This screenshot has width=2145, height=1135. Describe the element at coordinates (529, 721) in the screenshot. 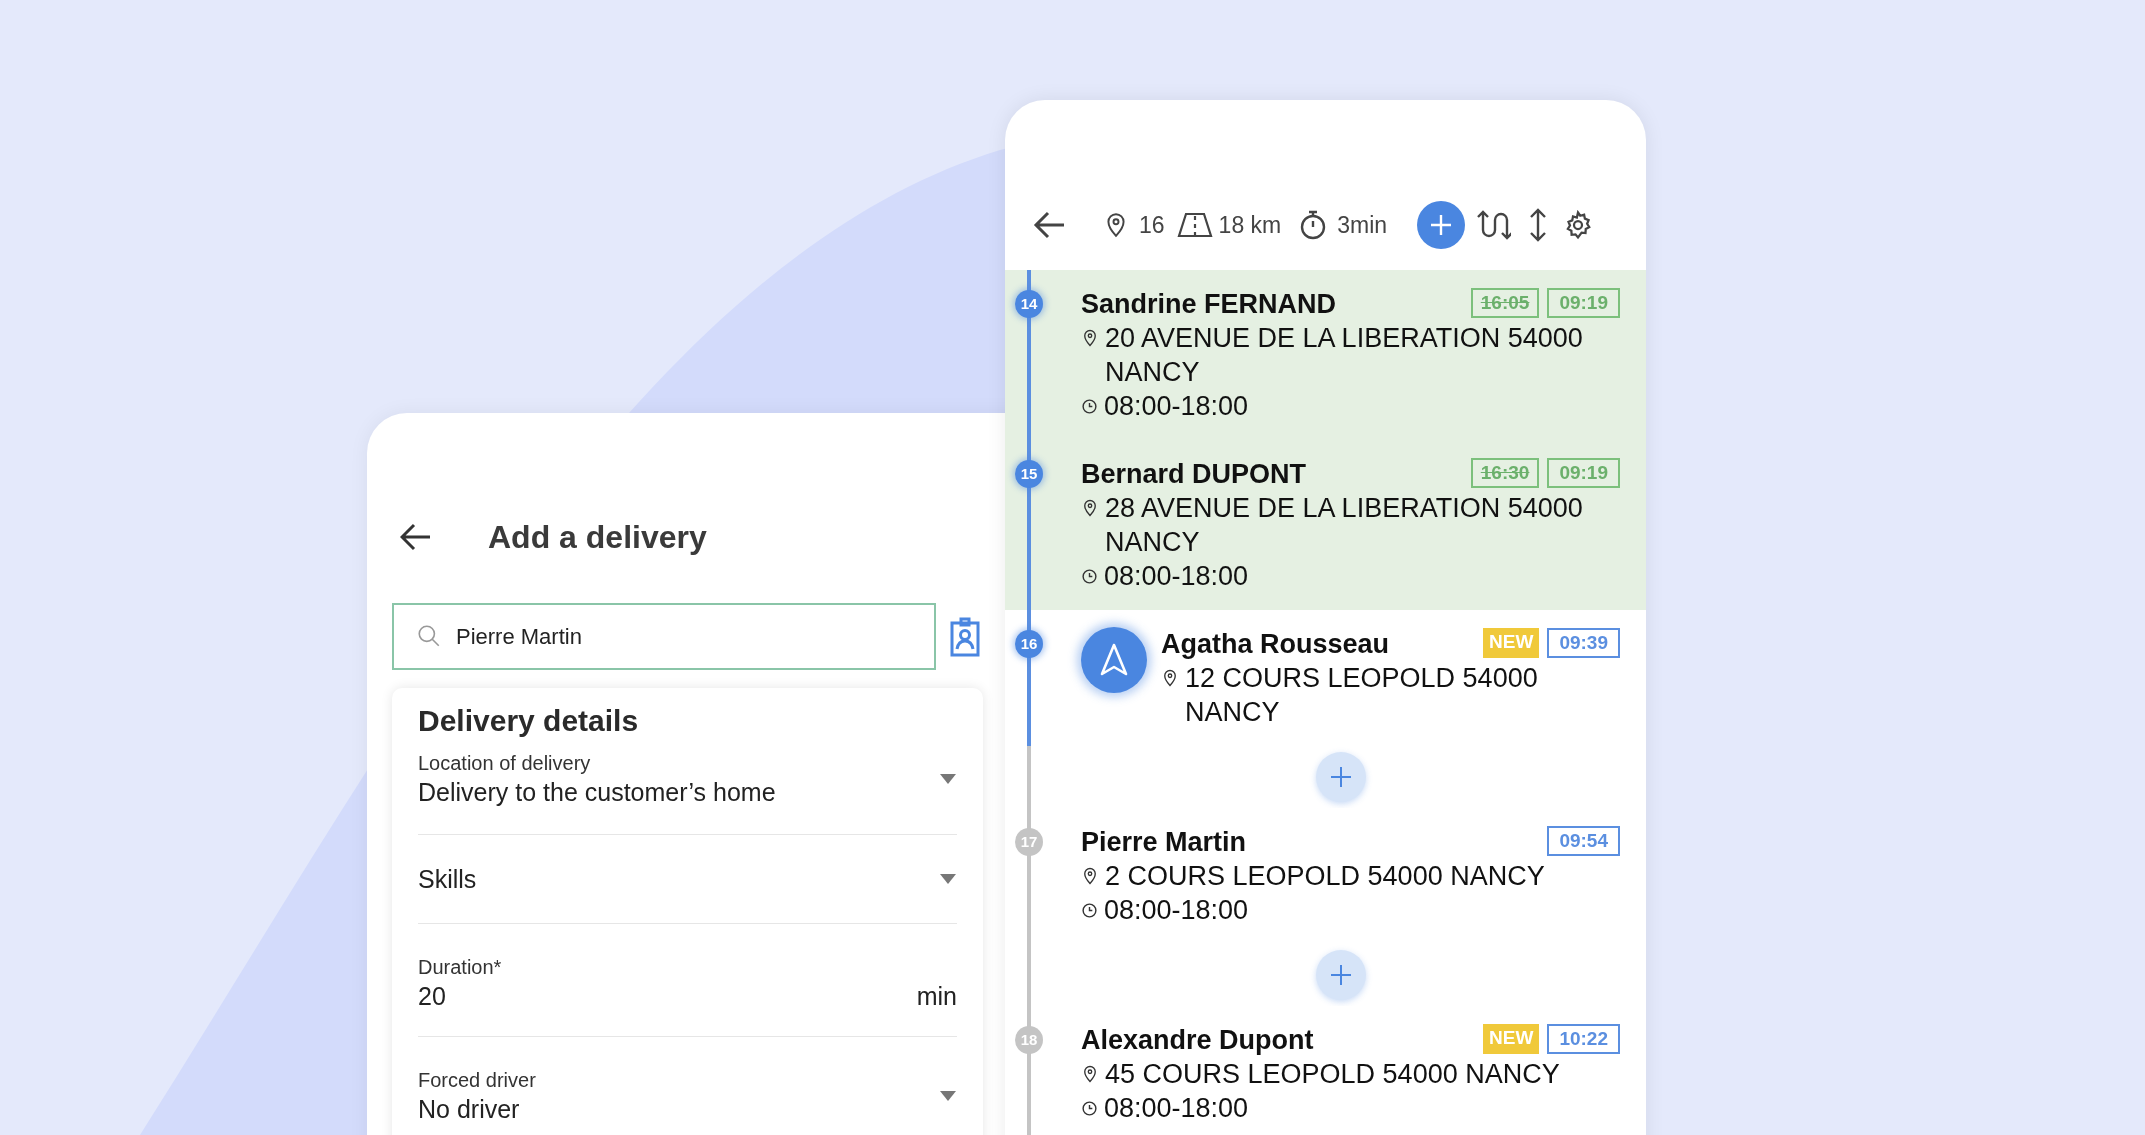

I see `section-title: Delivery details` at that location.